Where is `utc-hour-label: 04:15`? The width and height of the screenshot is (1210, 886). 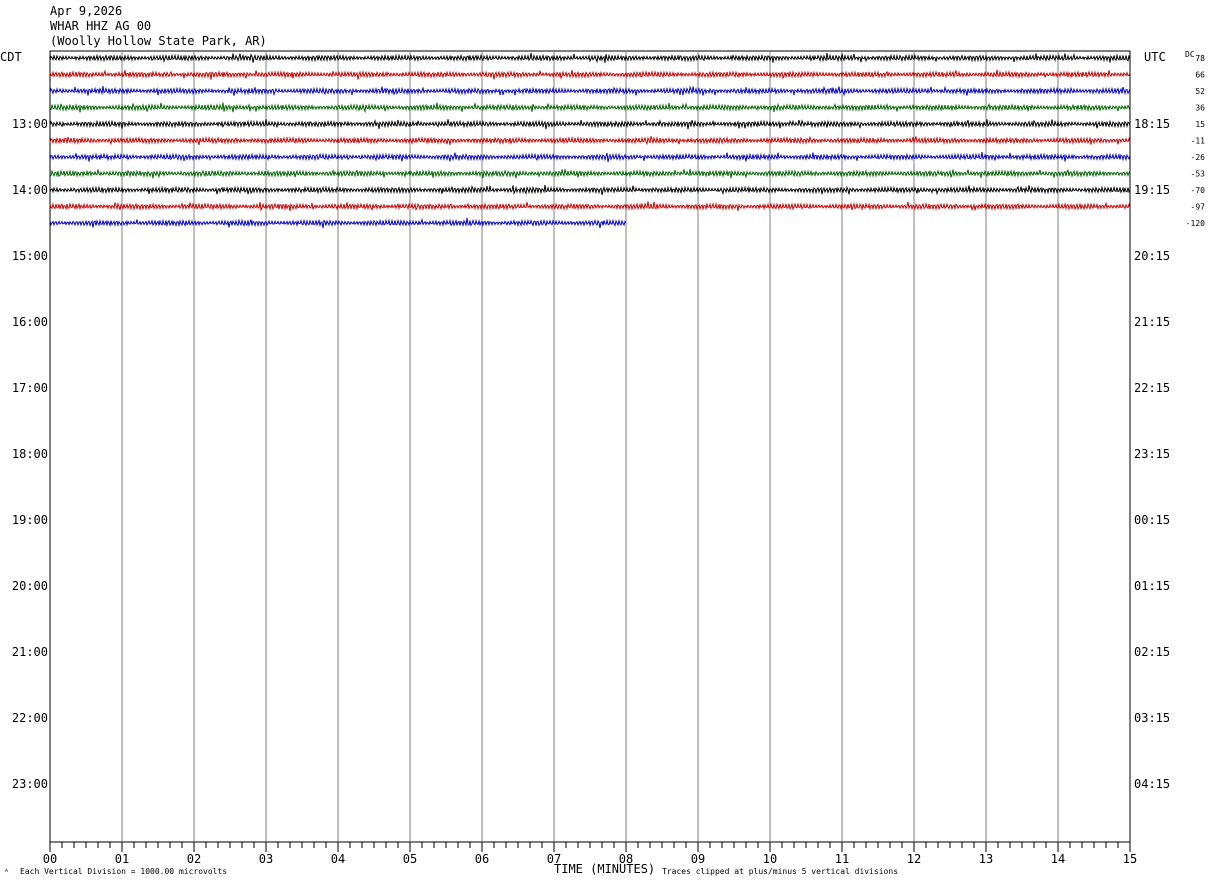 utc-hour-label: 04:15 is located at coordinates (1152, 784).